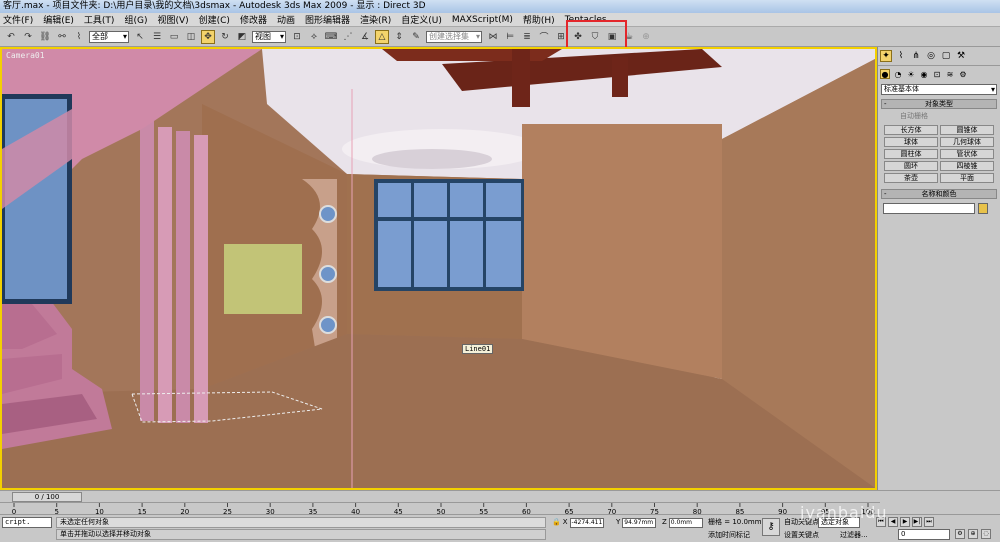  I want to click on x-label: X, so click(565, 522).